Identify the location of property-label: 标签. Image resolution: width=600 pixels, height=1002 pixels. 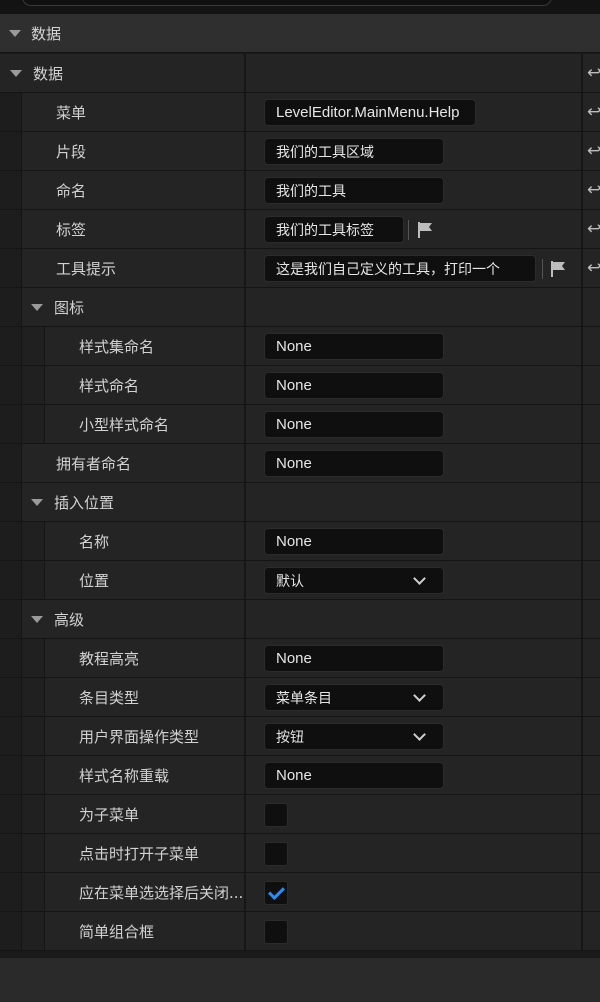
(71, 229).